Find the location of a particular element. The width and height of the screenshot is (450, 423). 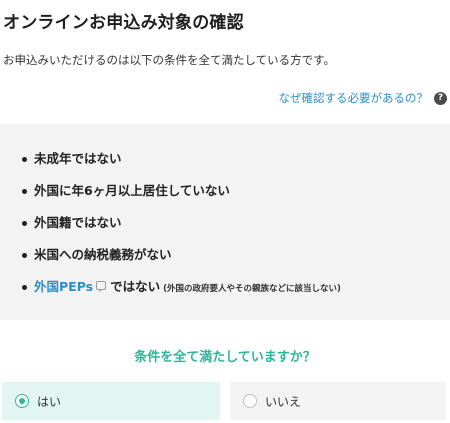

condition-item: 未成年ではない is located at coordinates (236, 167).